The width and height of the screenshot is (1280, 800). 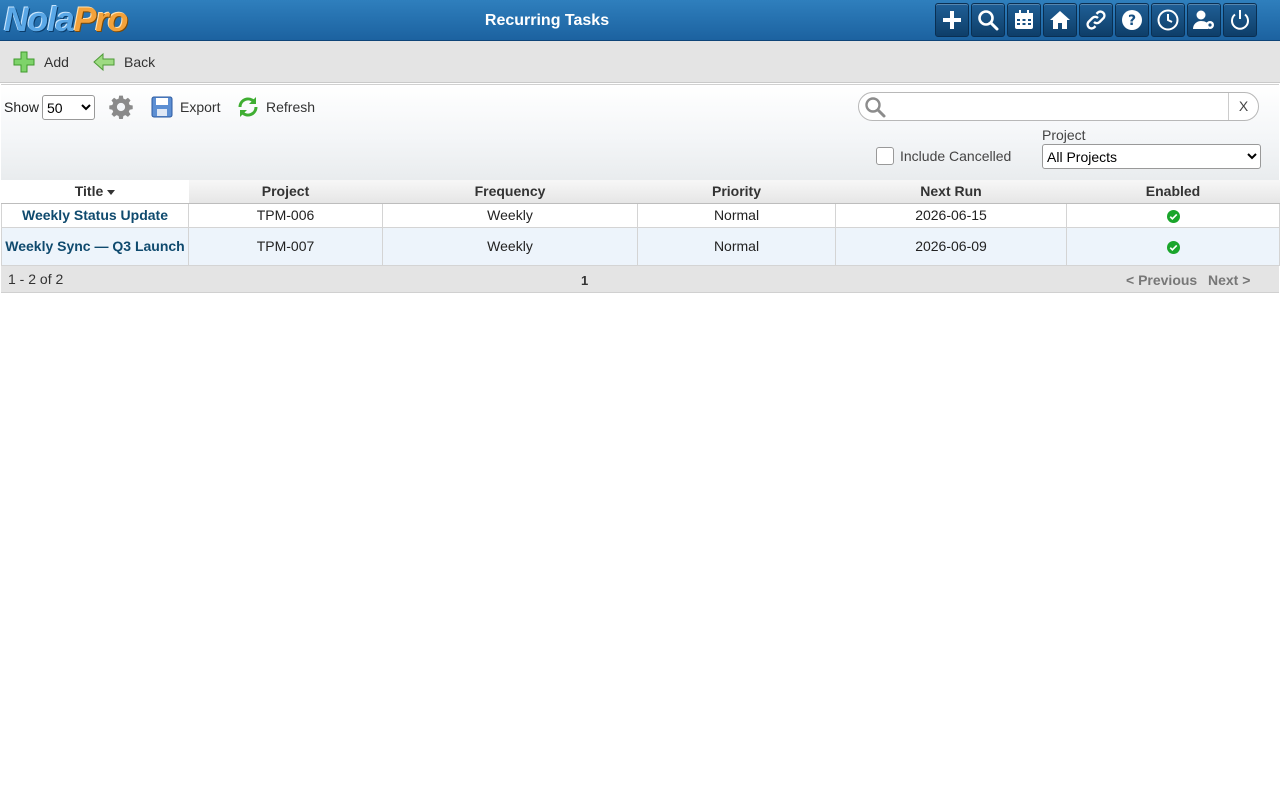 I want to click on include-cancelled-checkbox, so click(x=885, y=156).